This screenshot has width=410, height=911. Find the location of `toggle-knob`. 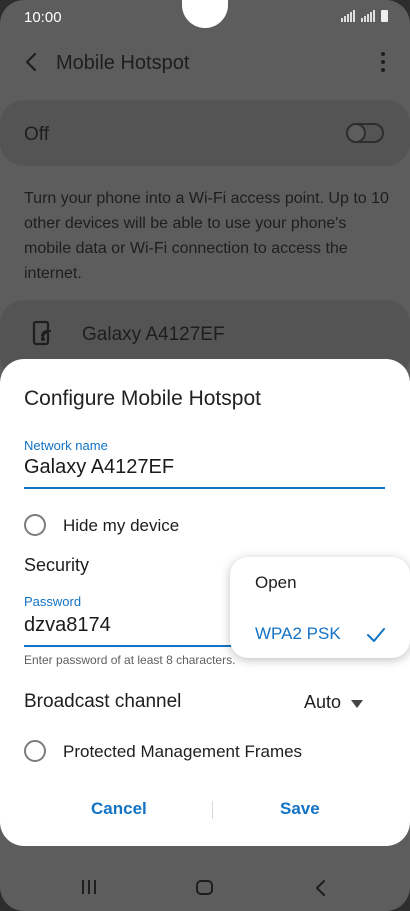

toggle-knob is located at coordinates (356, 133).